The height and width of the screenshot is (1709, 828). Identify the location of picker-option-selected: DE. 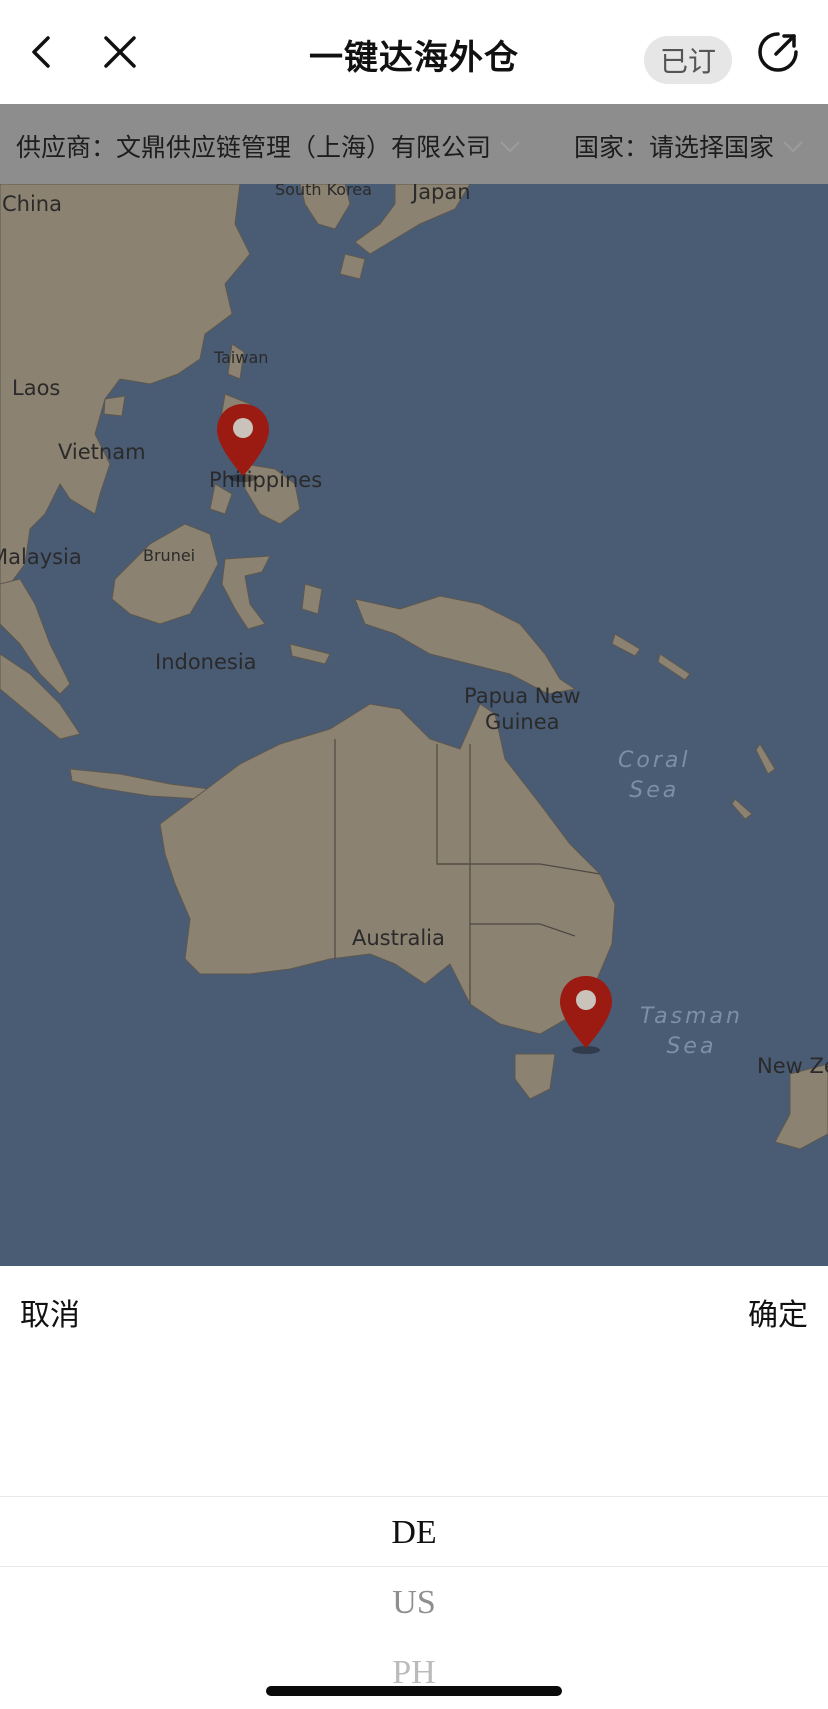
(414, 1533).